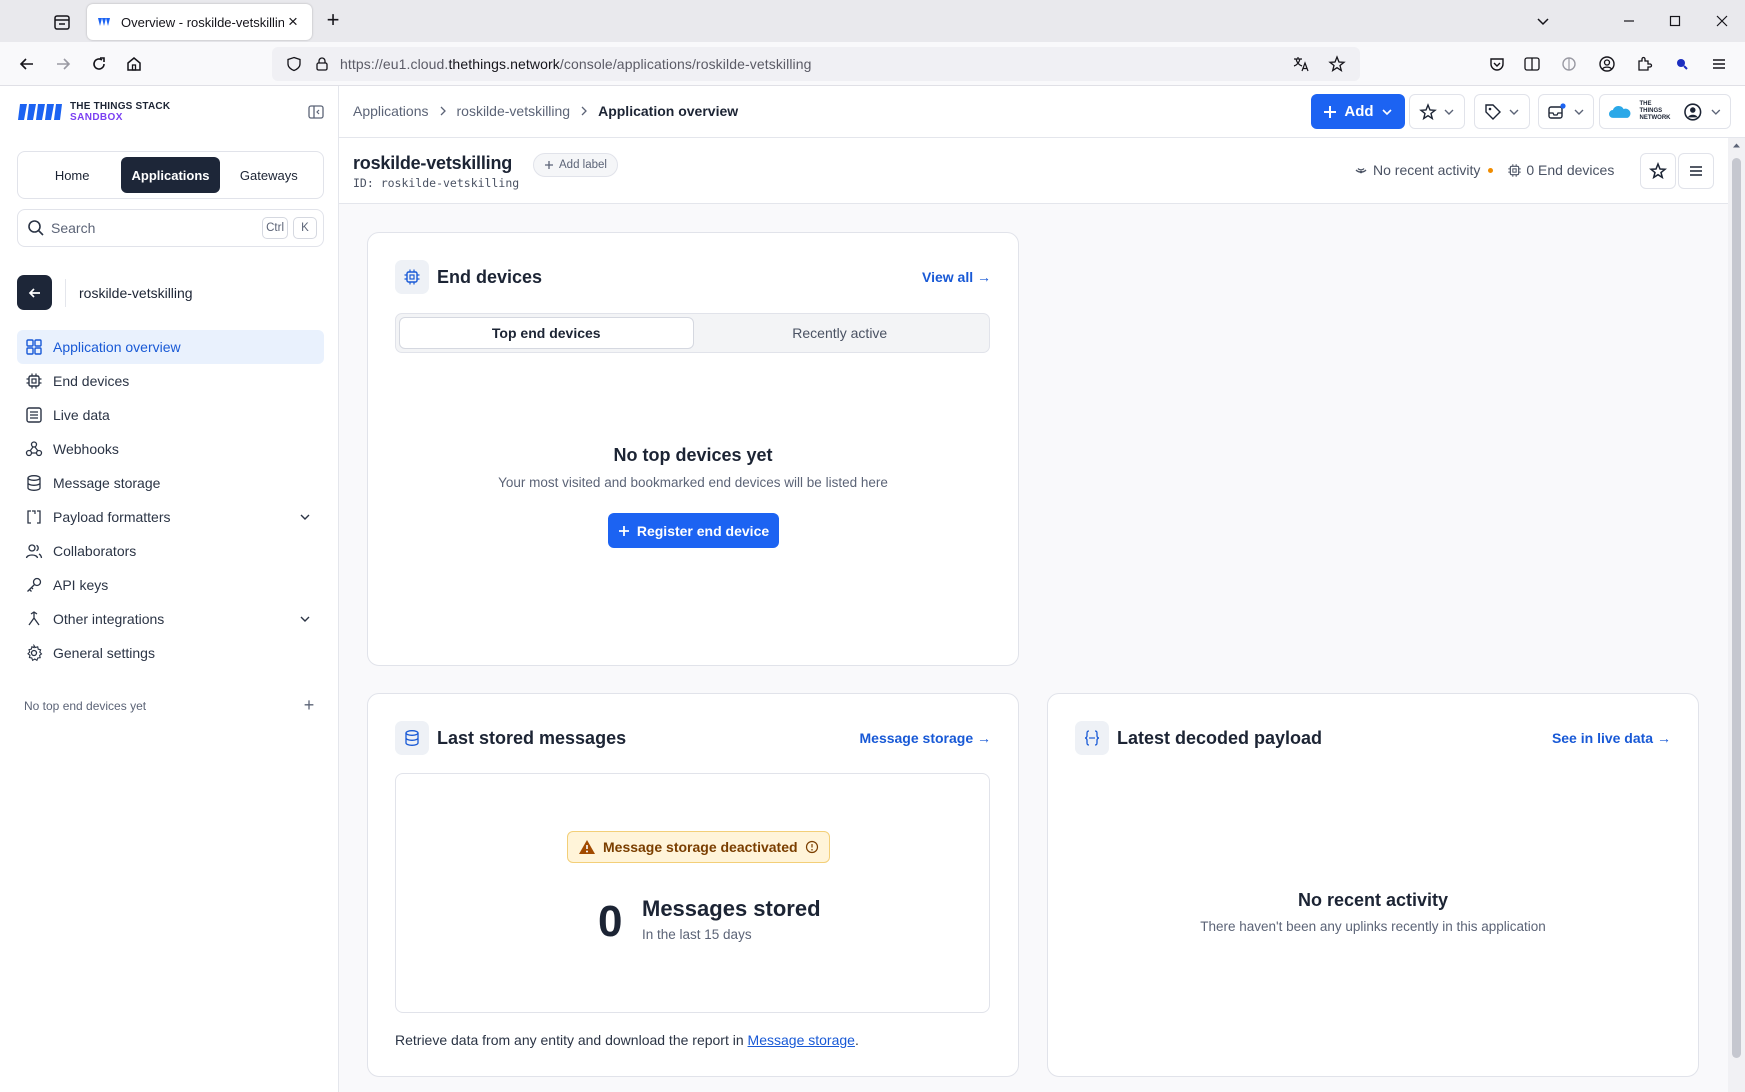 Image resolution: width=1745 pixels, height=1092 pixels. Describe the element at coordinates (1675, 21) in the screenshot. I see `maximize-icon` at that location.